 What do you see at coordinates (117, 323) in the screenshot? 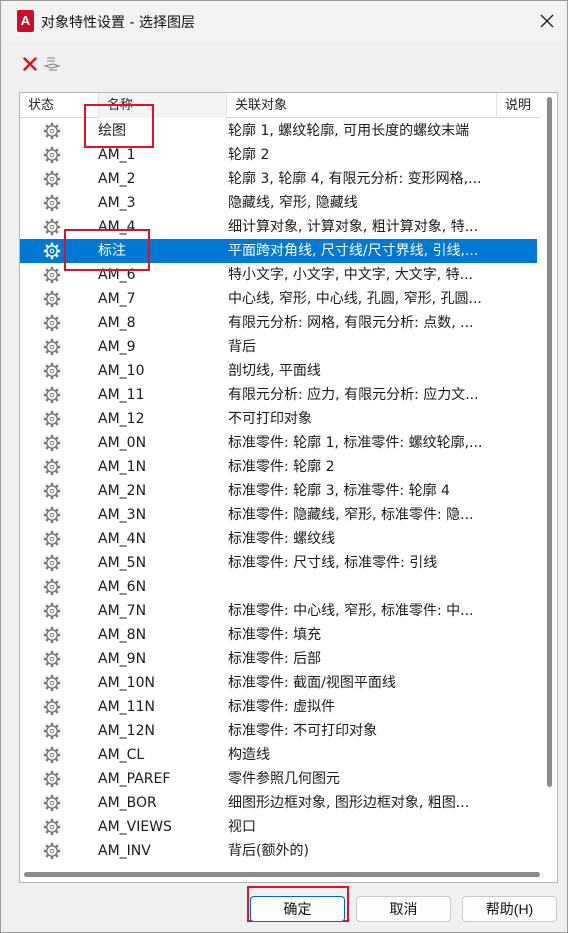
I see `layer-name-cell: AM_8` at bounding box center [117, 323].